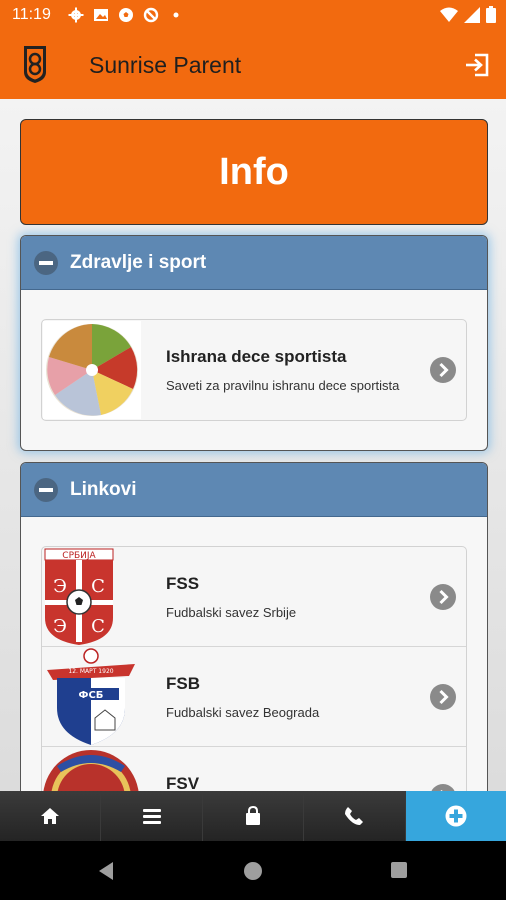  I want to click on fsv-crest-image, so click(92, 769).